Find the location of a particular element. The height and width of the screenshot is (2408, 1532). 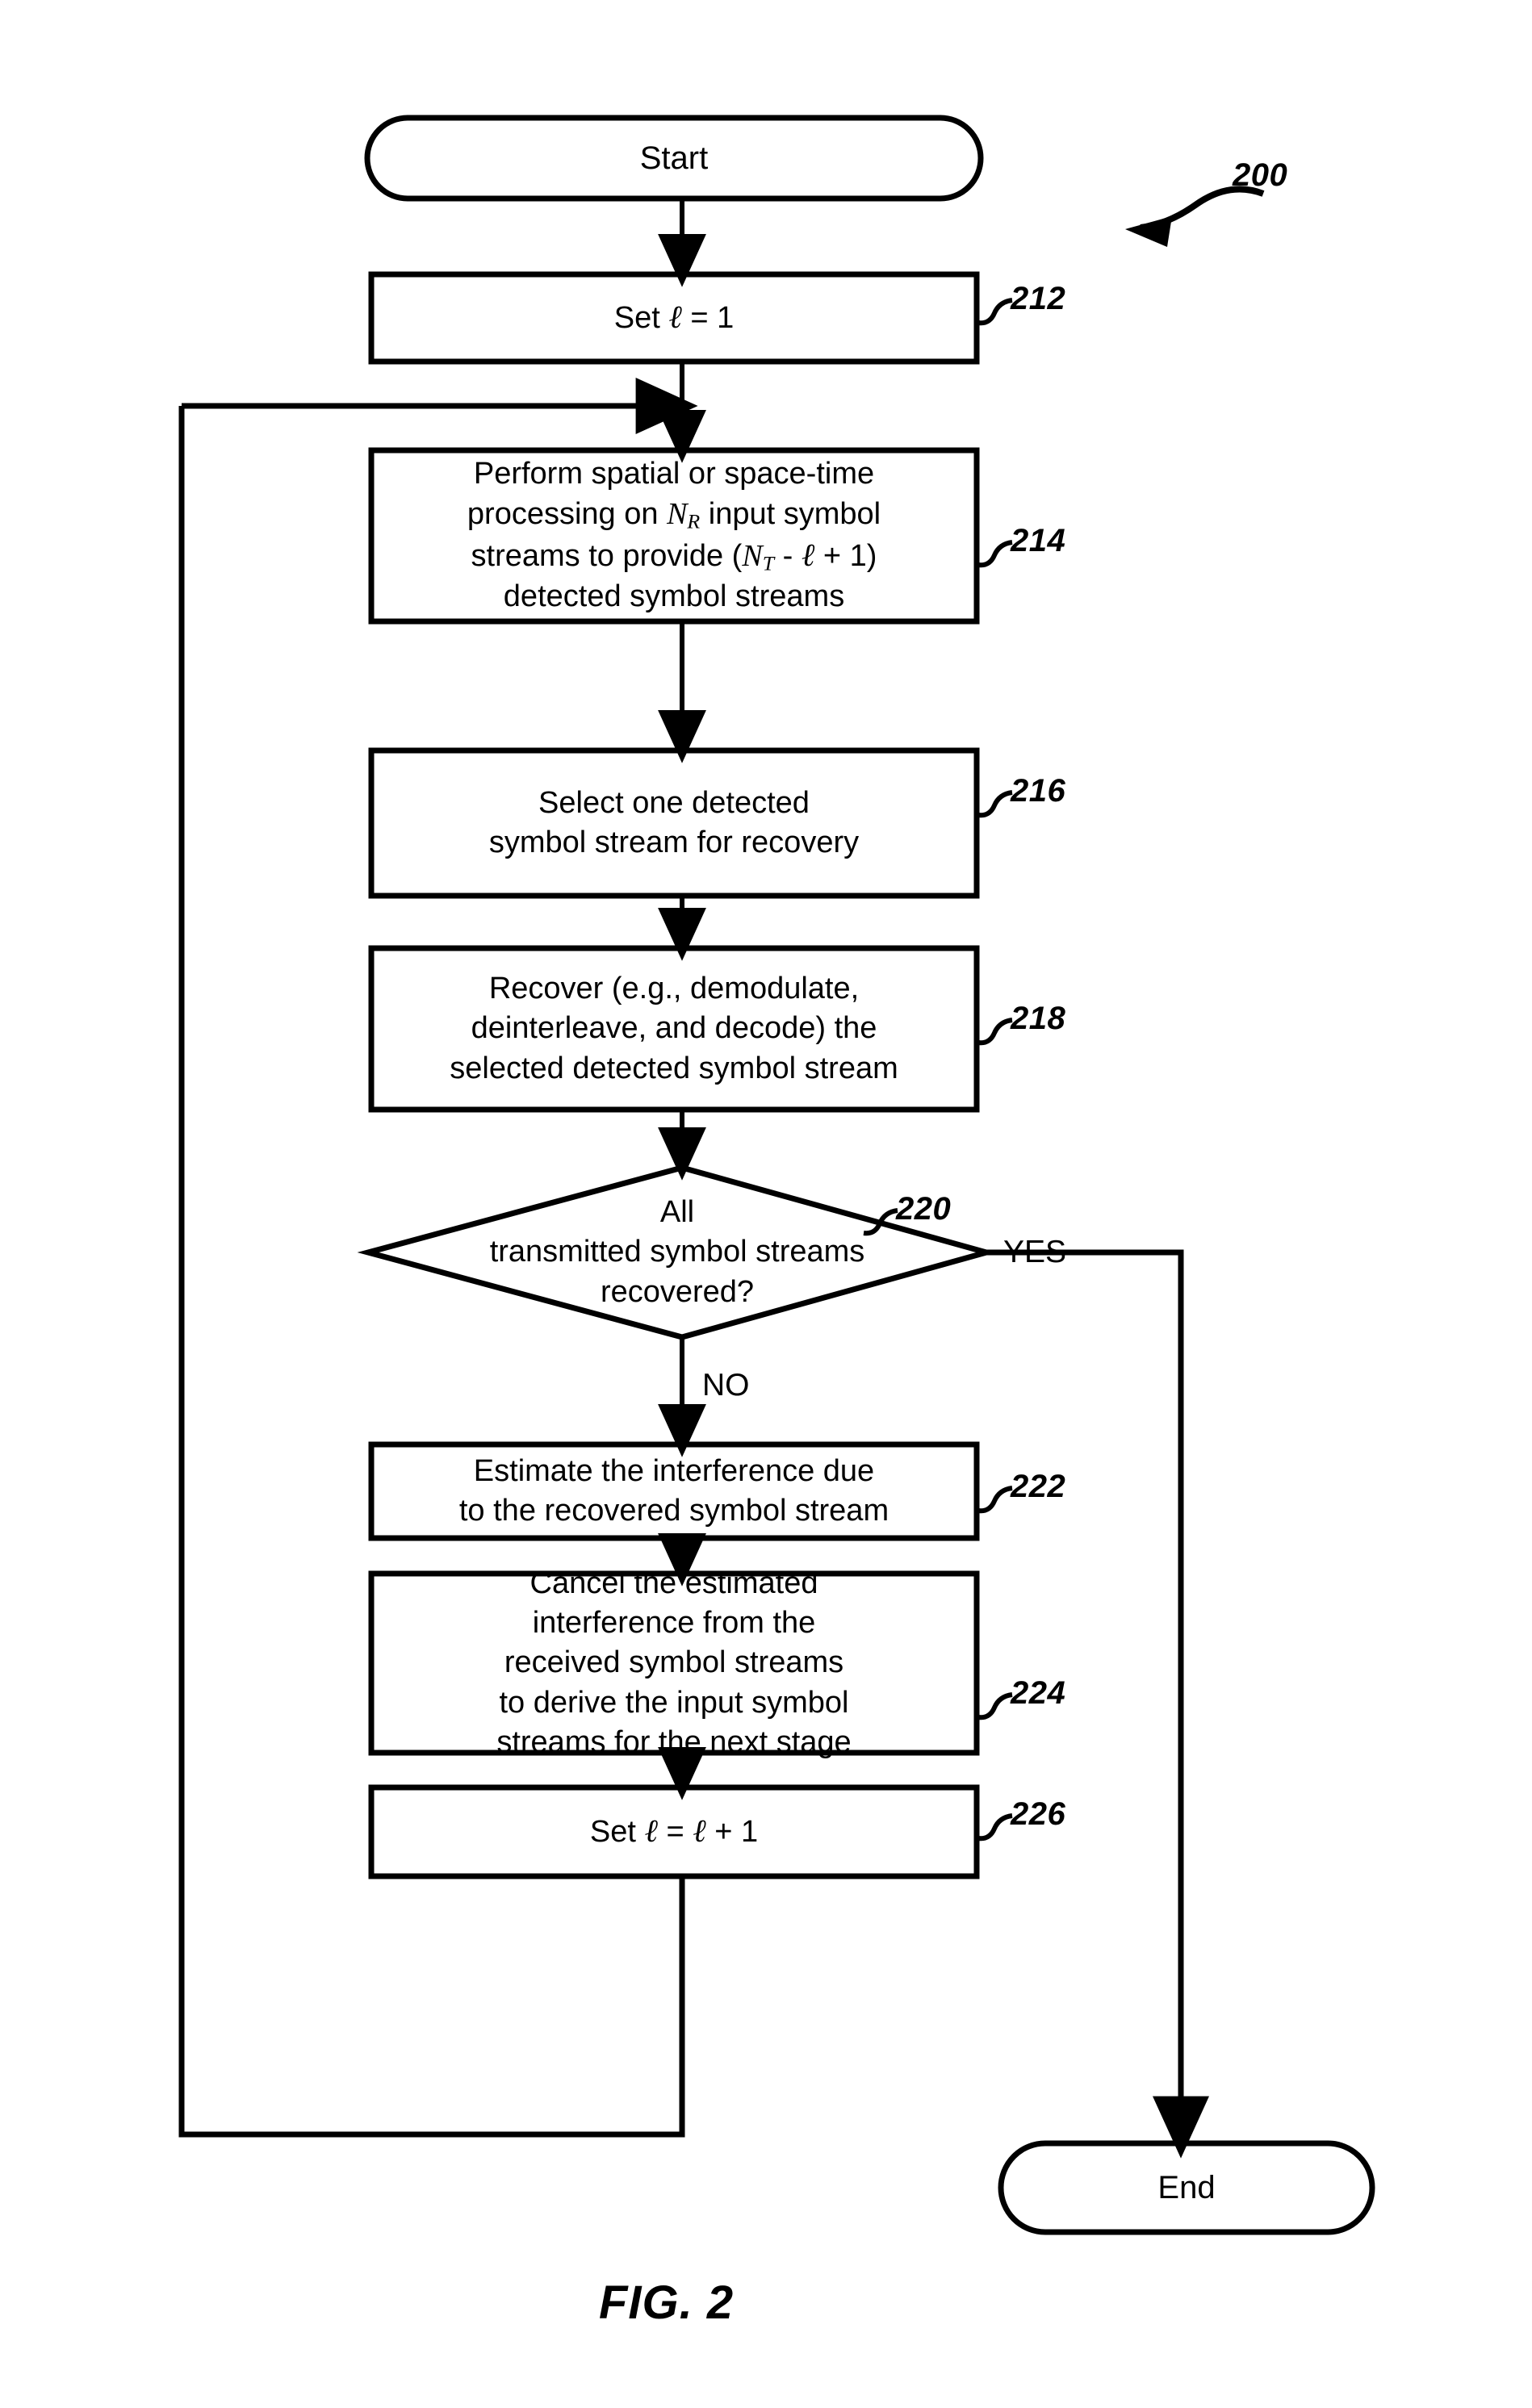

node-step212-shape is located at coordinates (674, 318).